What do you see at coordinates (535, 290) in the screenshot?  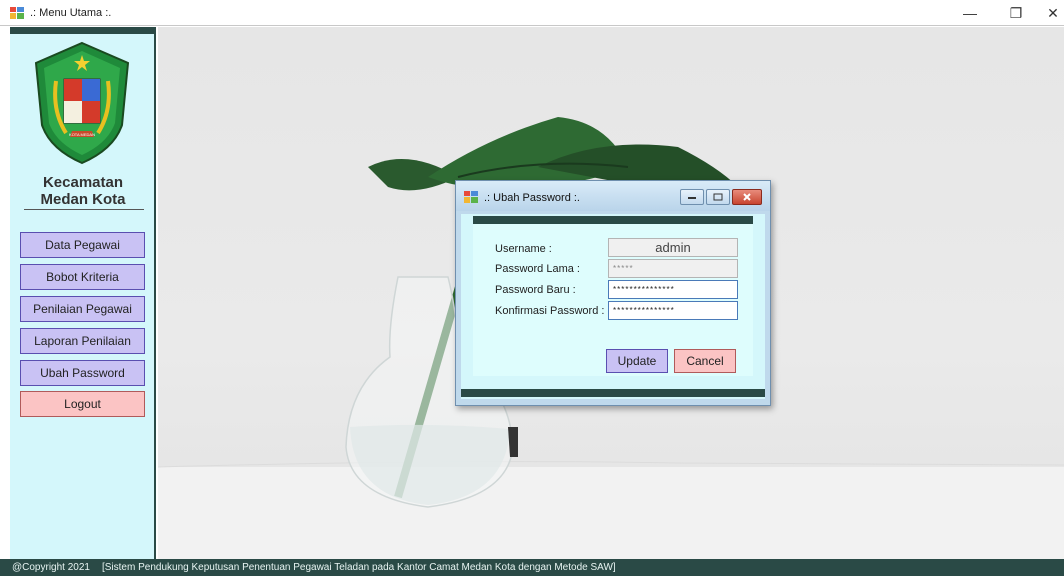 I see `new-password-label: Password Baru :` at bounding box center [535, 290].